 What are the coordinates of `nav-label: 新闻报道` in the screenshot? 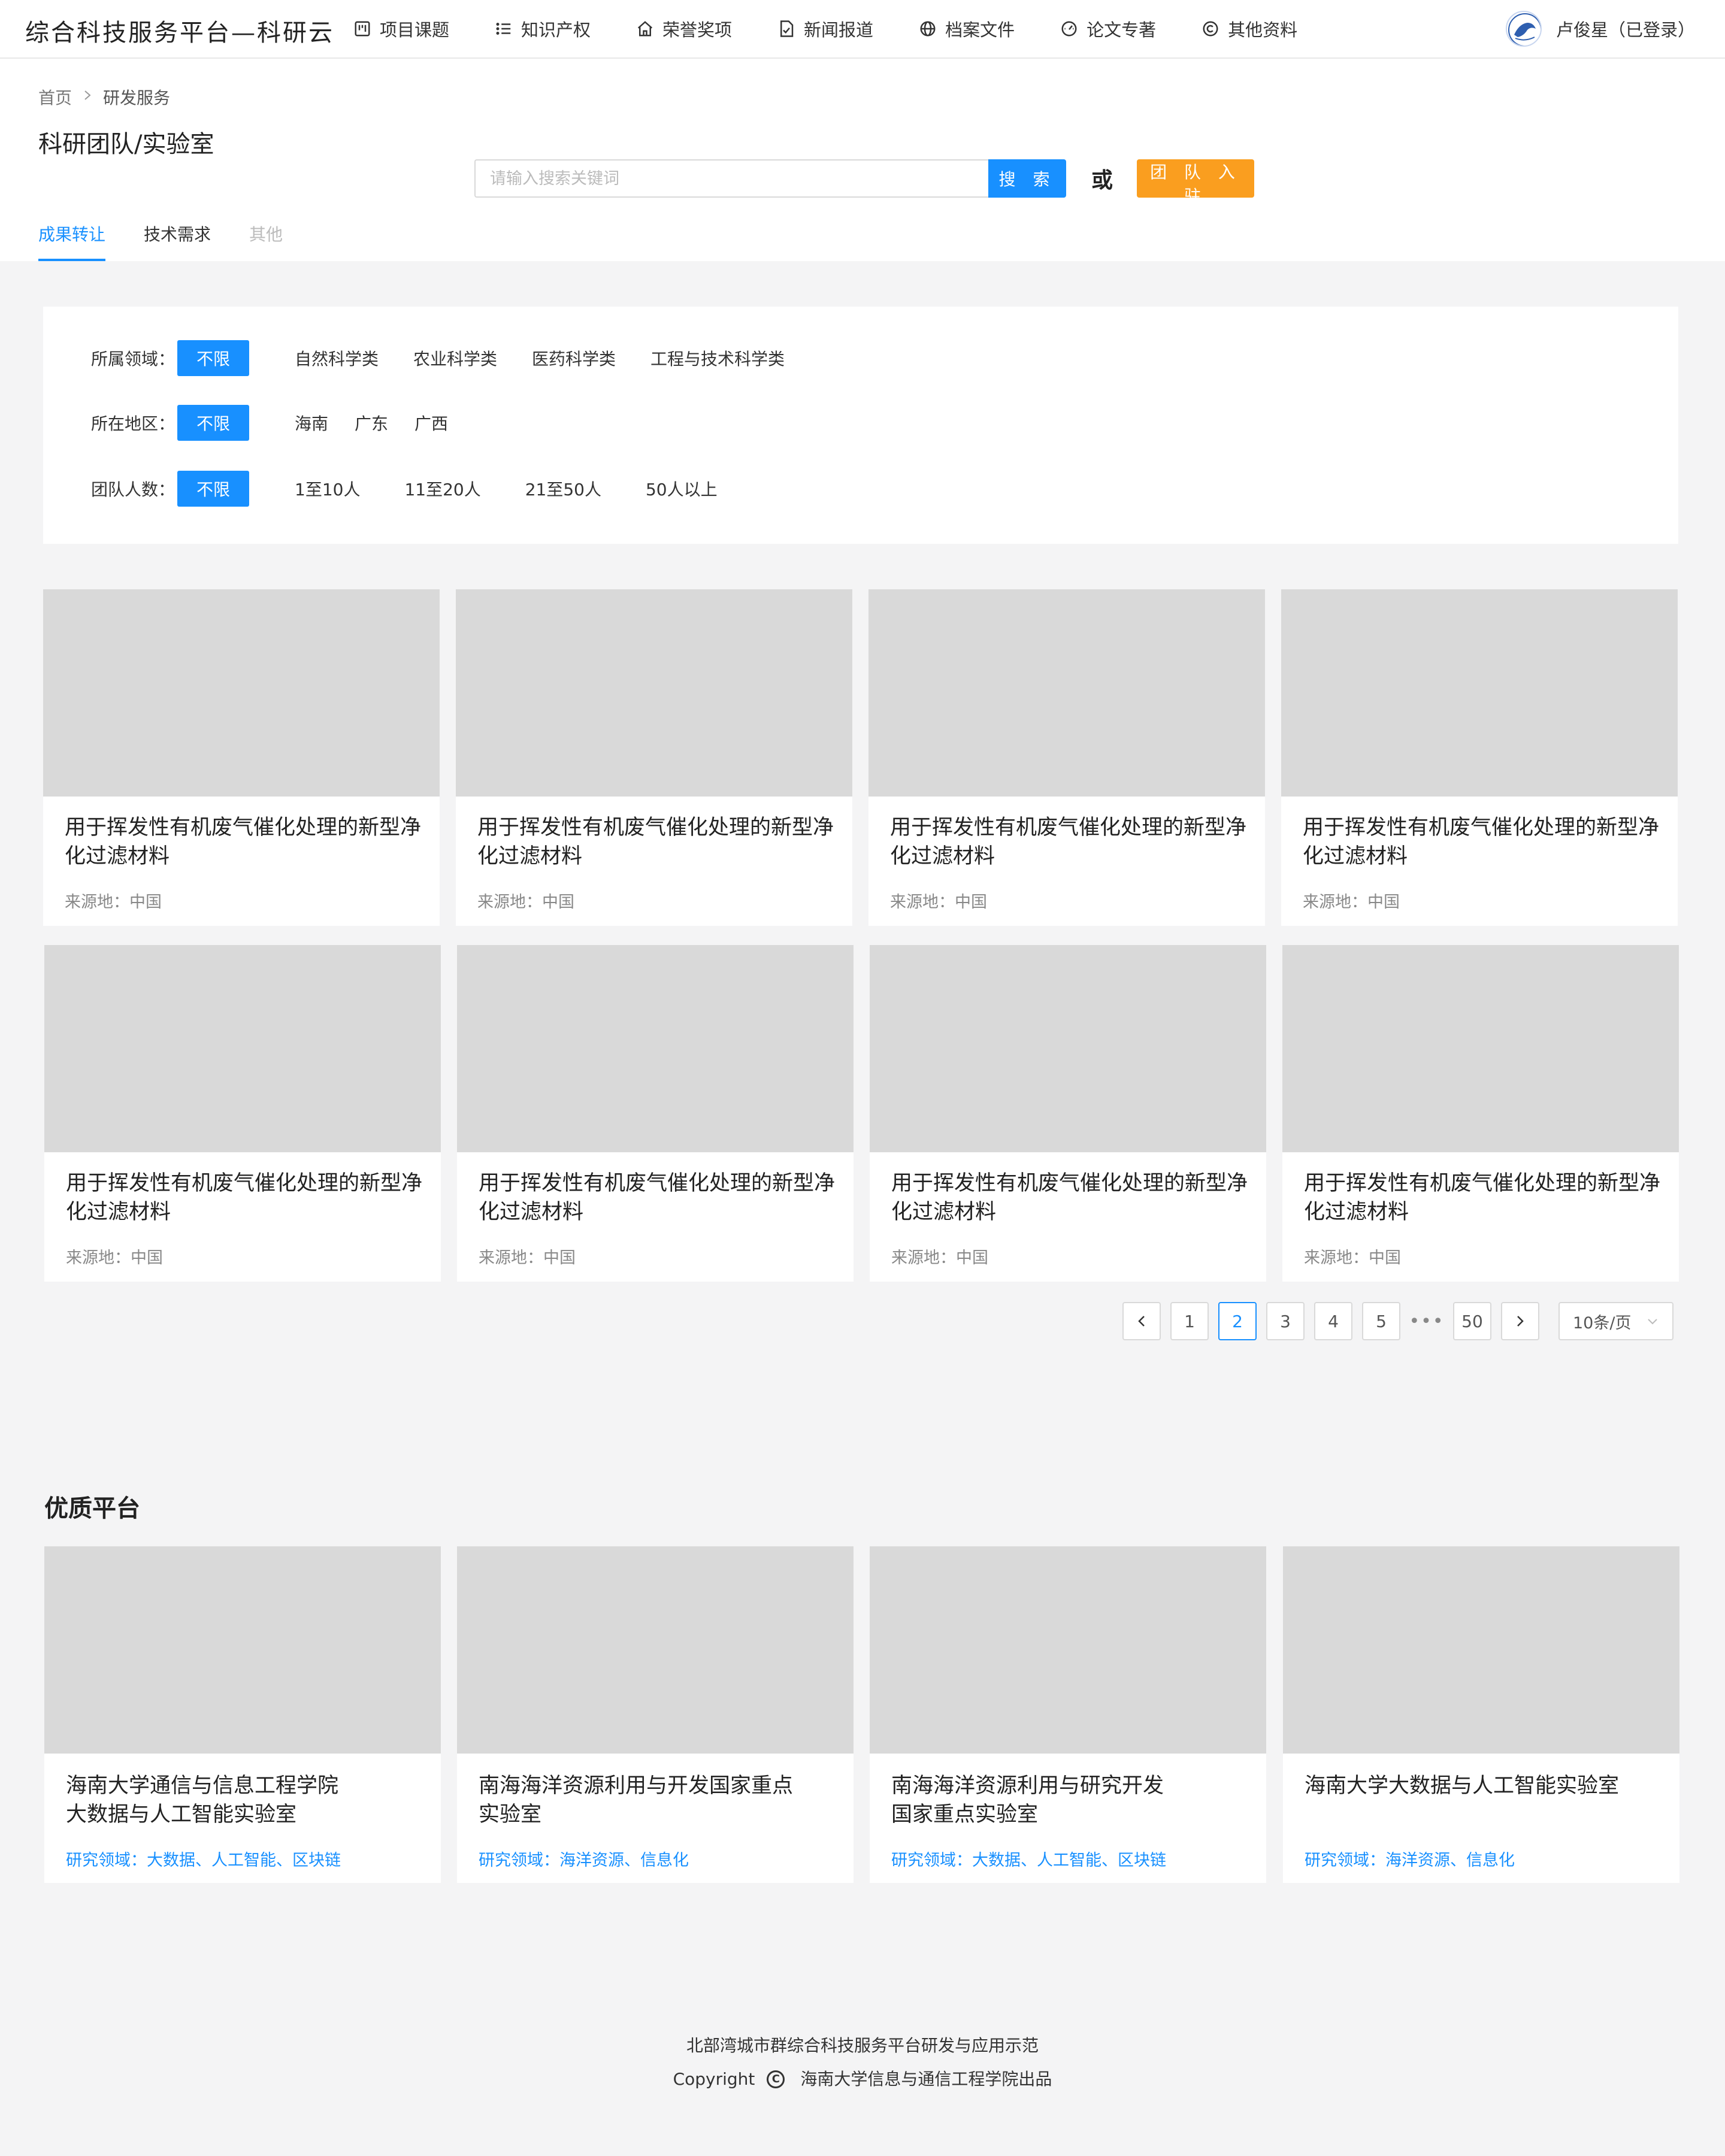 It's located at (839, 30).